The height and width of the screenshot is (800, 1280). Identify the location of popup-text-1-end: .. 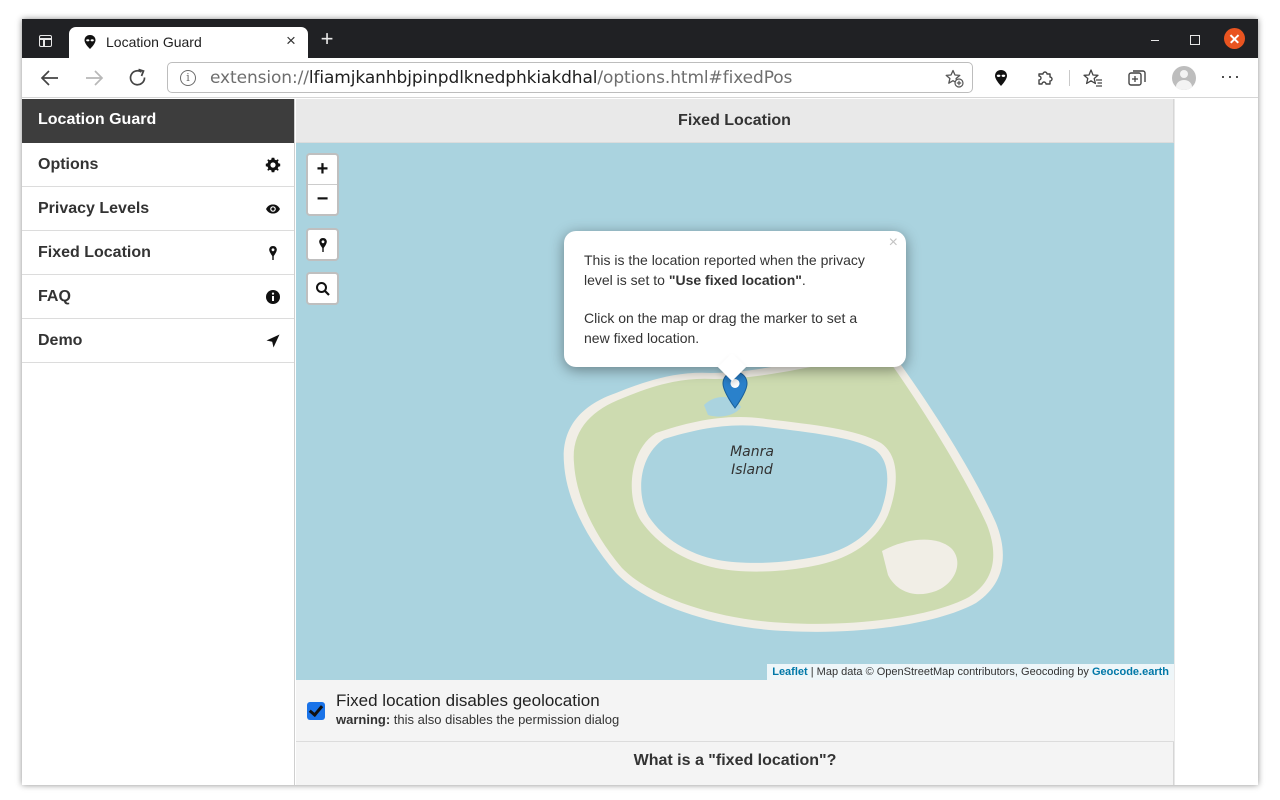
(803, 280).